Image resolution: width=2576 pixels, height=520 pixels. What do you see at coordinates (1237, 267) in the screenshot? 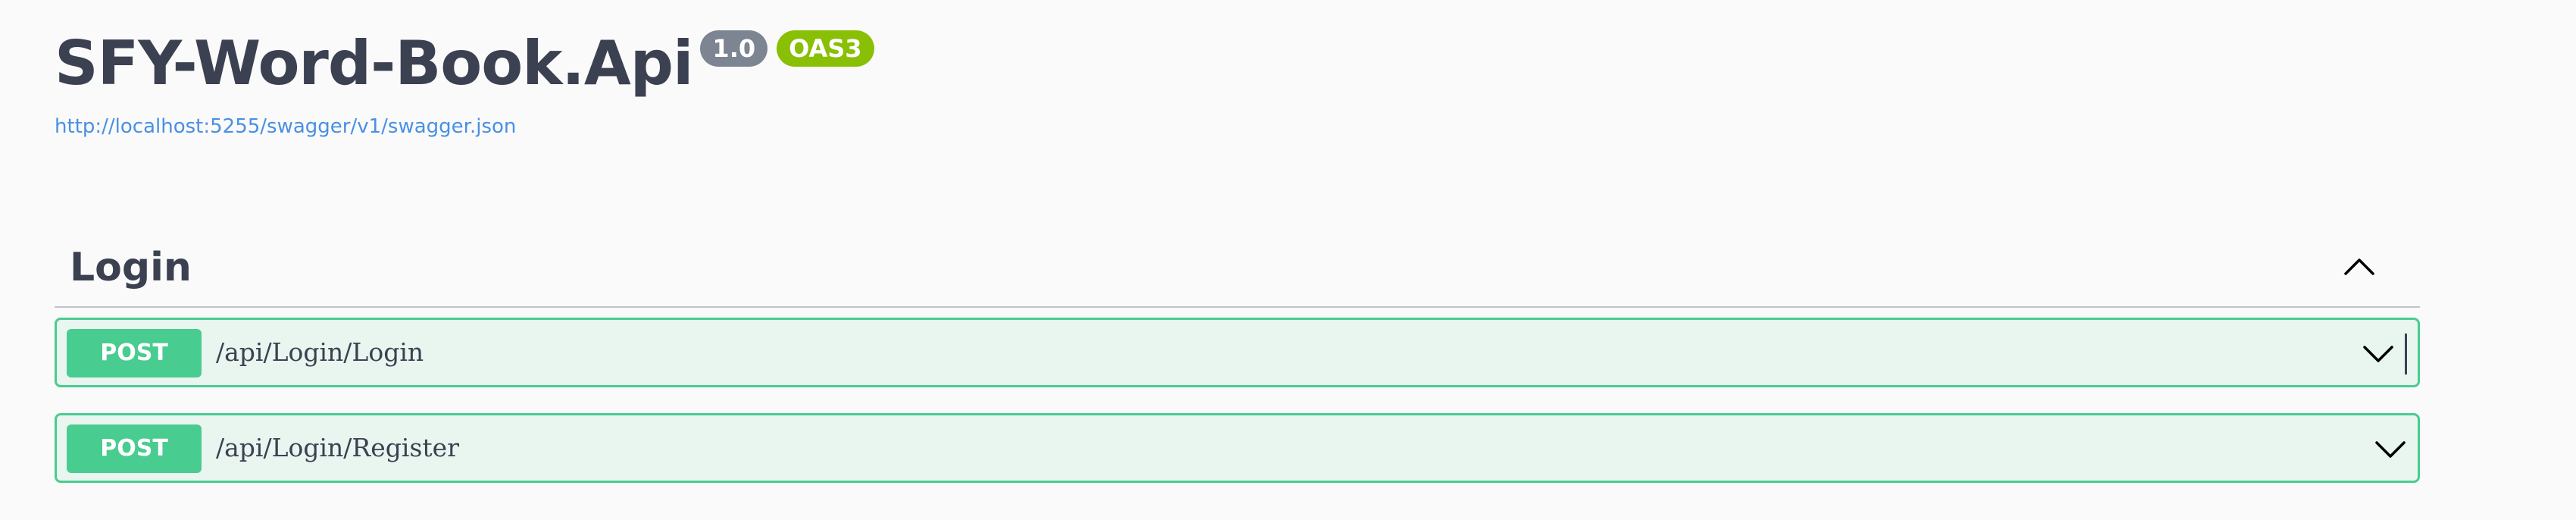
I see `tag-header-login: Login` at bounding box center [1237, 267].